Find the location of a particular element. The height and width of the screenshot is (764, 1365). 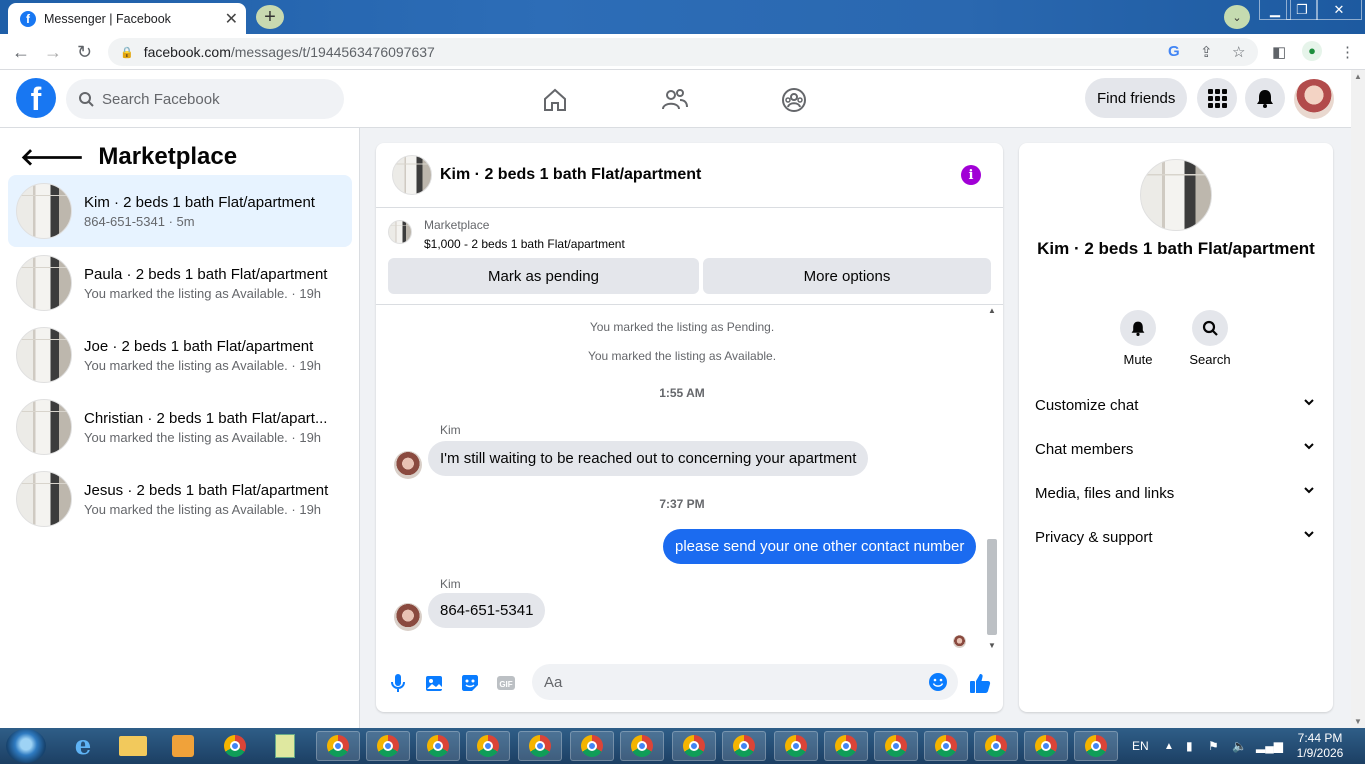

info-icon: i is located at coordinates (971, 175).